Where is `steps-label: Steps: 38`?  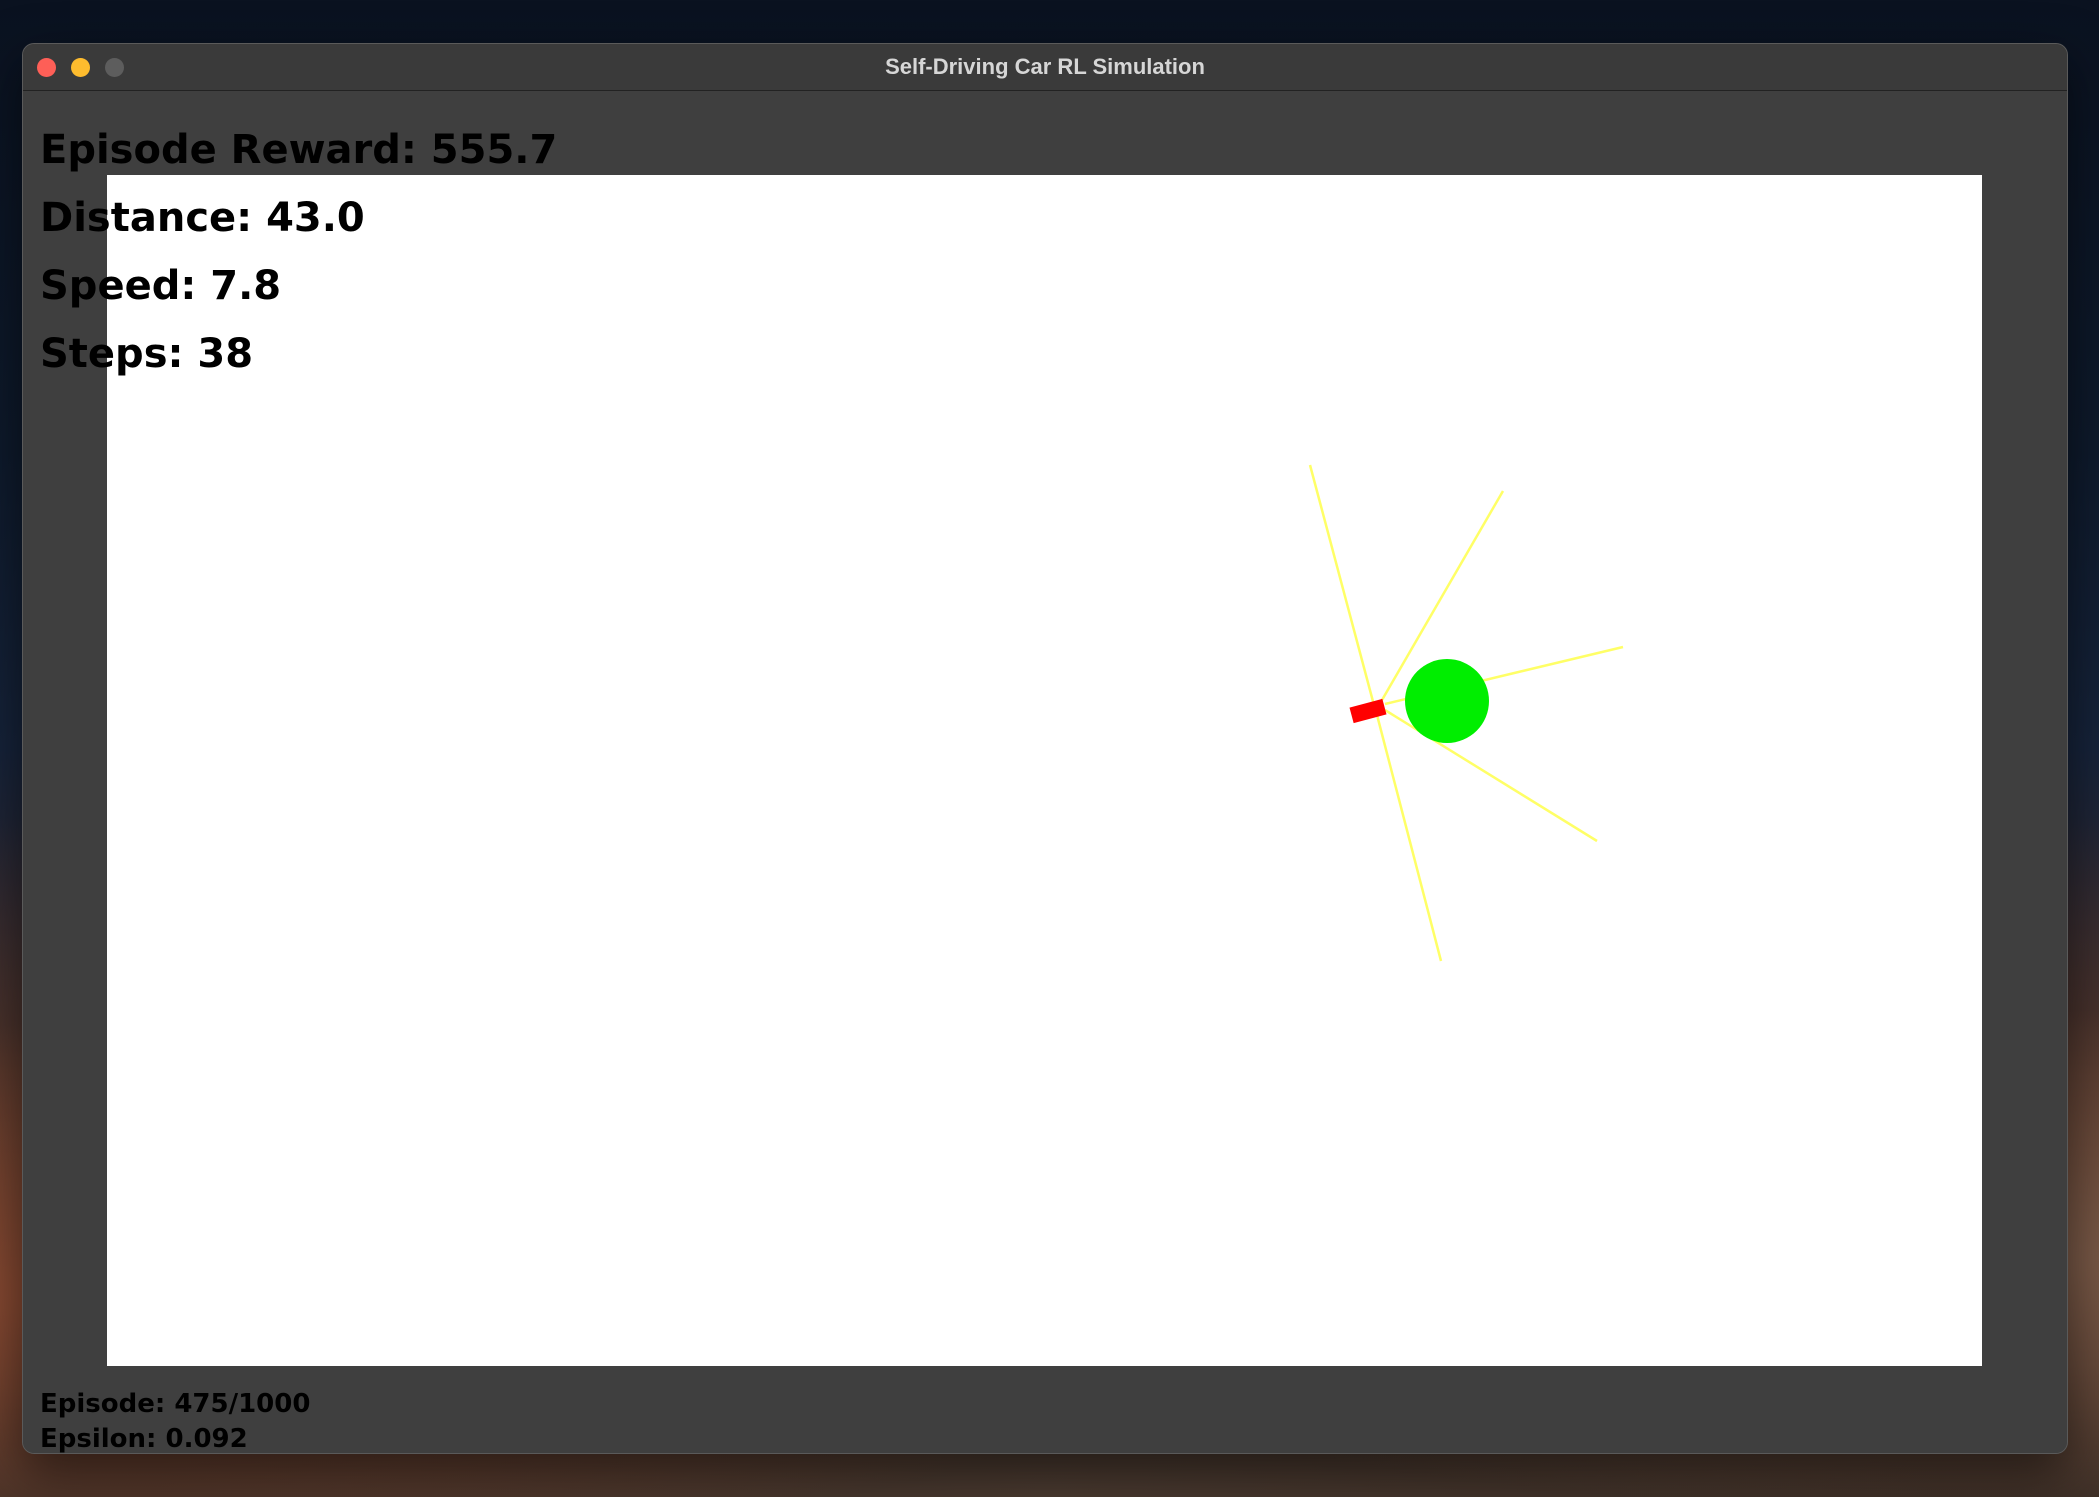 steps-label: Steps: 38 is located at coordinates (147, 354).